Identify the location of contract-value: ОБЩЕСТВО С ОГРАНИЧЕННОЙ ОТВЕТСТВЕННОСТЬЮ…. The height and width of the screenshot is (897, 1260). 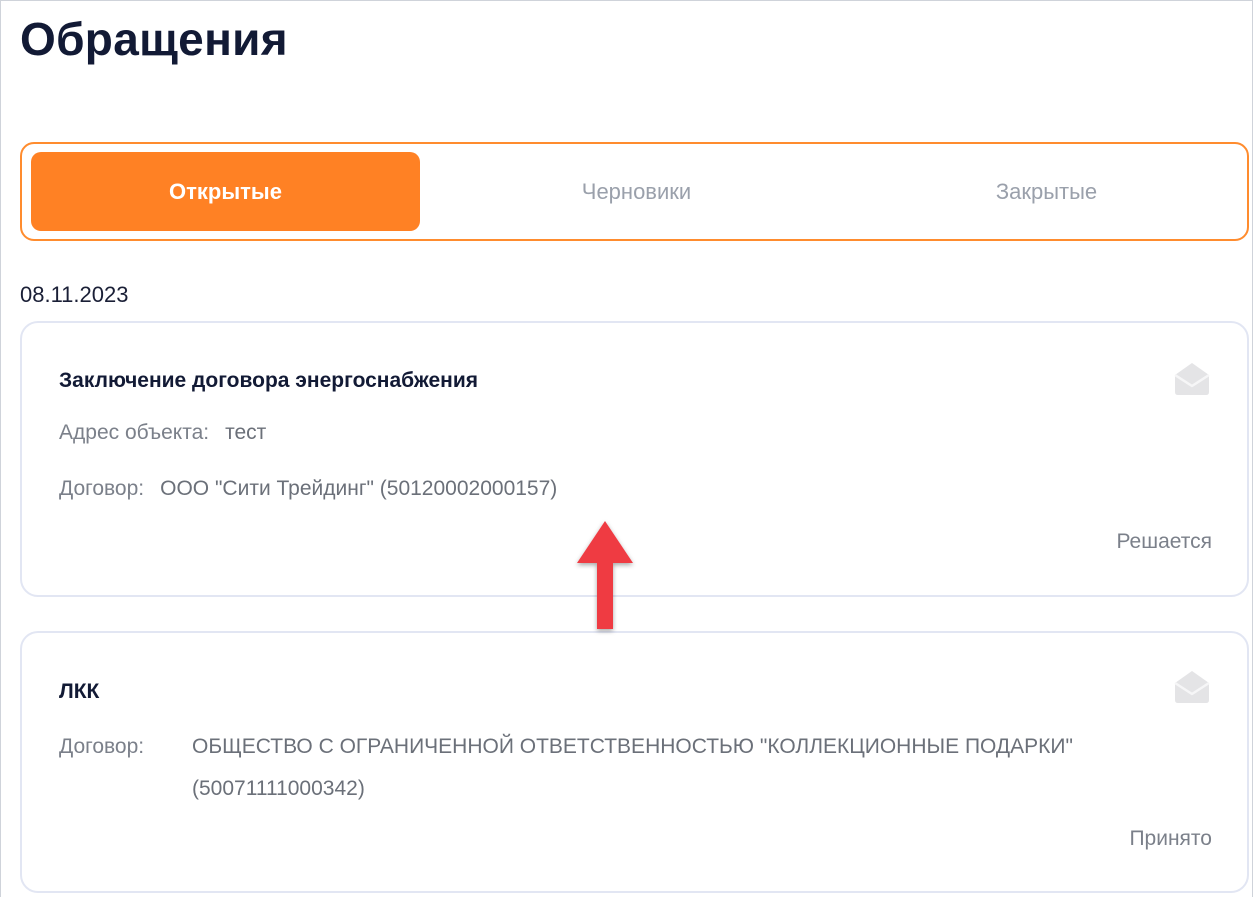
(632, 767).